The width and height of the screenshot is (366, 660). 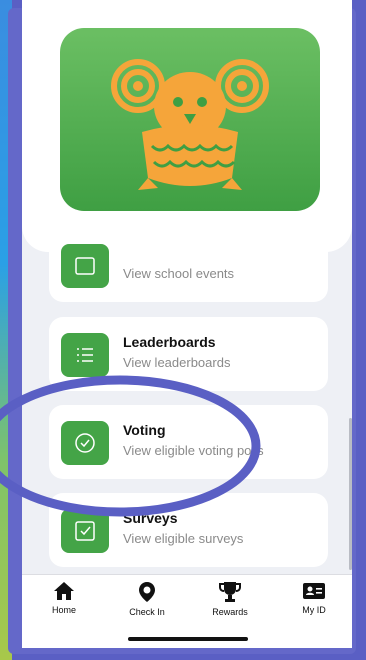 What do you see at coordinates (188, 530) in the screenshot?
I see `menu-item-surveys: Surveys View eligible surveys` at bounding box center [188, 530].